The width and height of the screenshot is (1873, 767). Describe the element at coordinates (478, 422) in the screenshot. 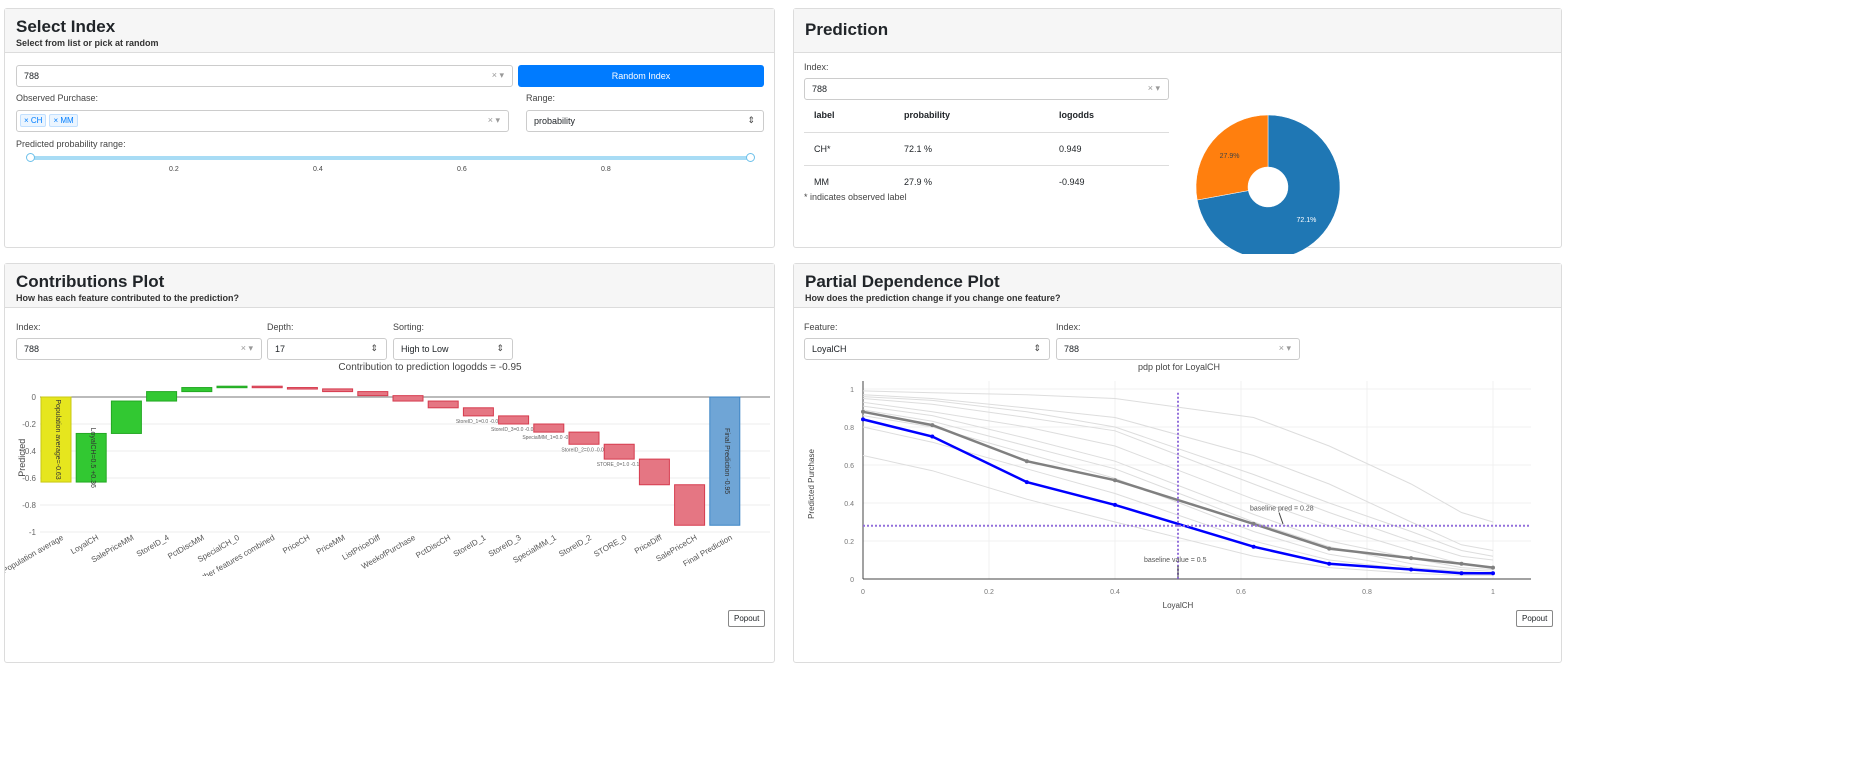

I see `bar-label: StoreID_1=0.0 -0.06` at that location.